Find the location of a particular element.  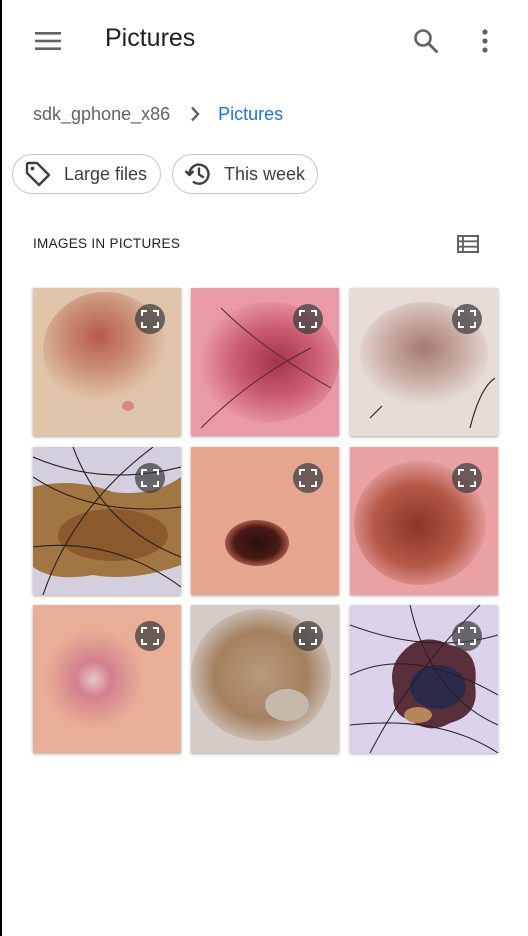

section-title: IMAGES IN PICTURES is located at coordinates (107, 243).